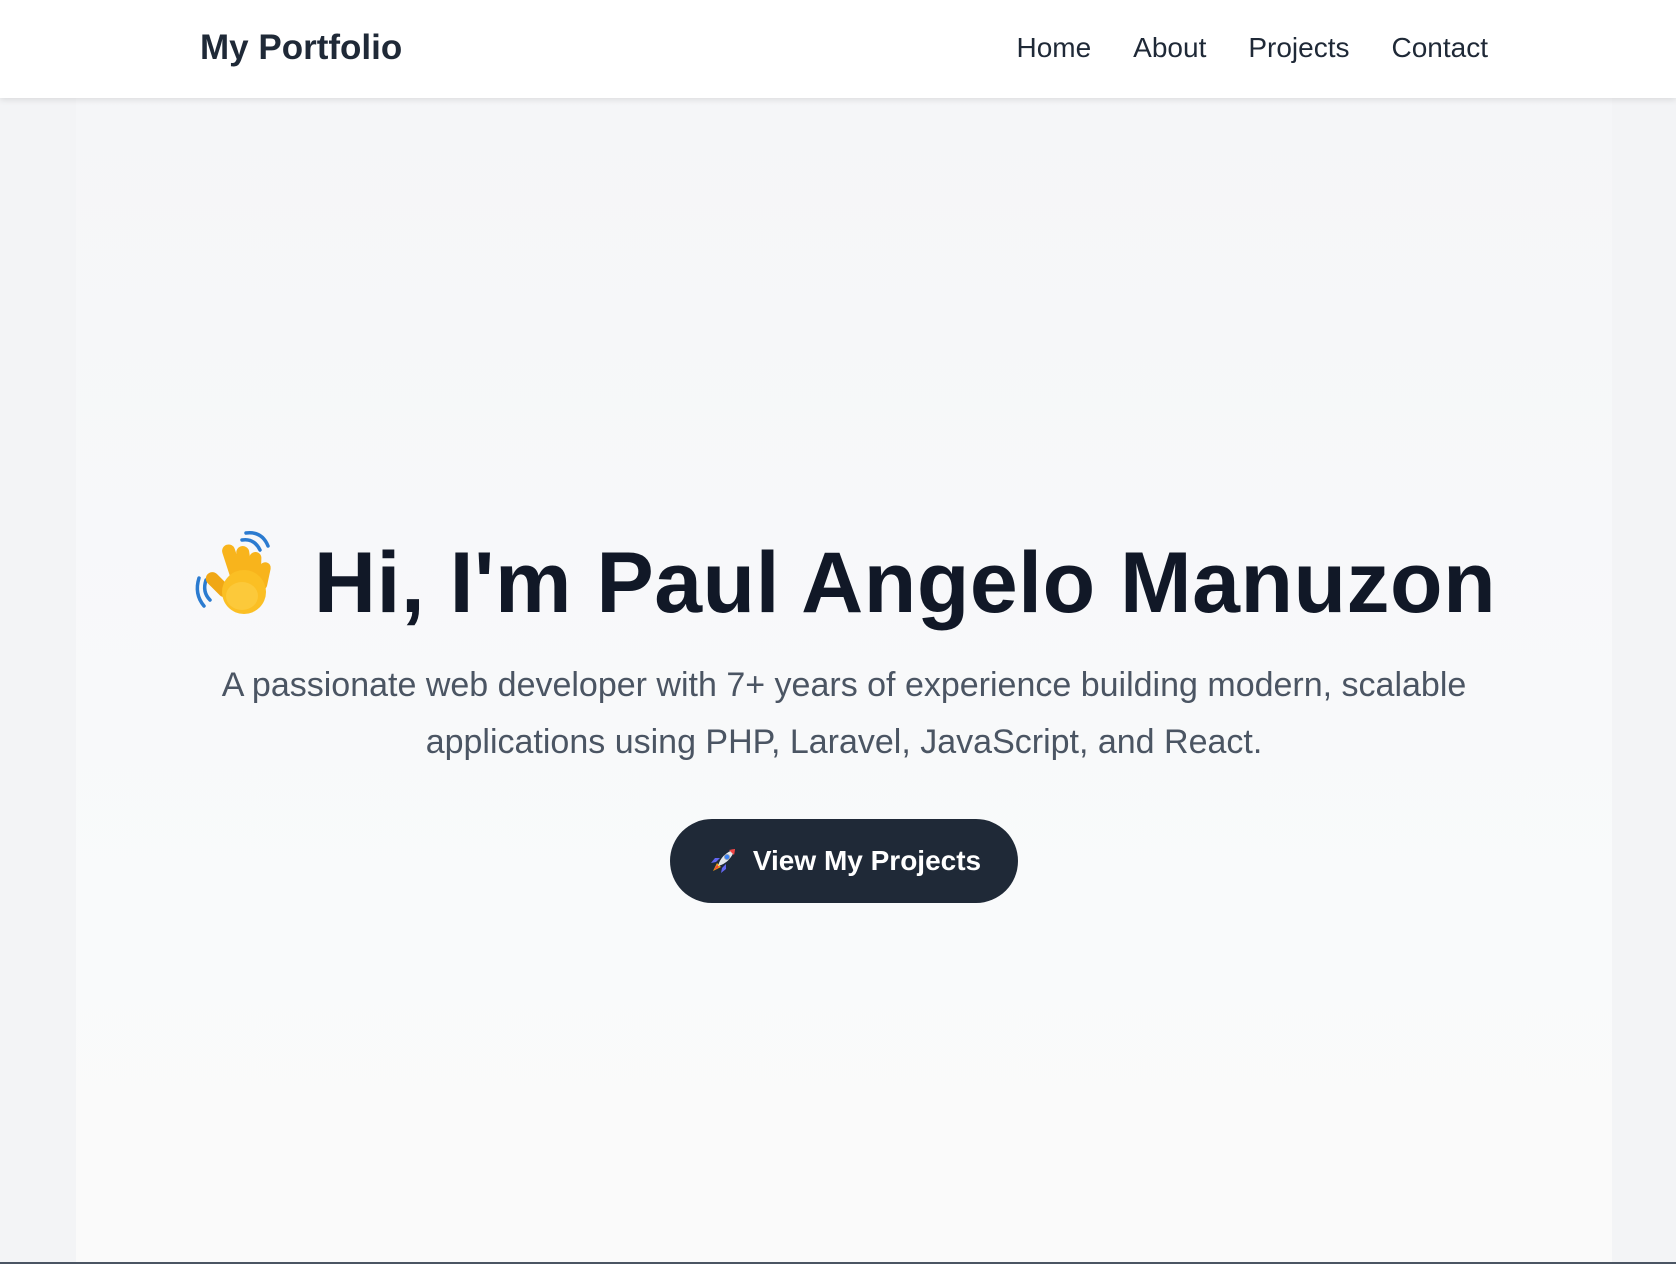 The image size is (1676, 1264). I want to click on nav-item-home: Home, so click(1053, 48).